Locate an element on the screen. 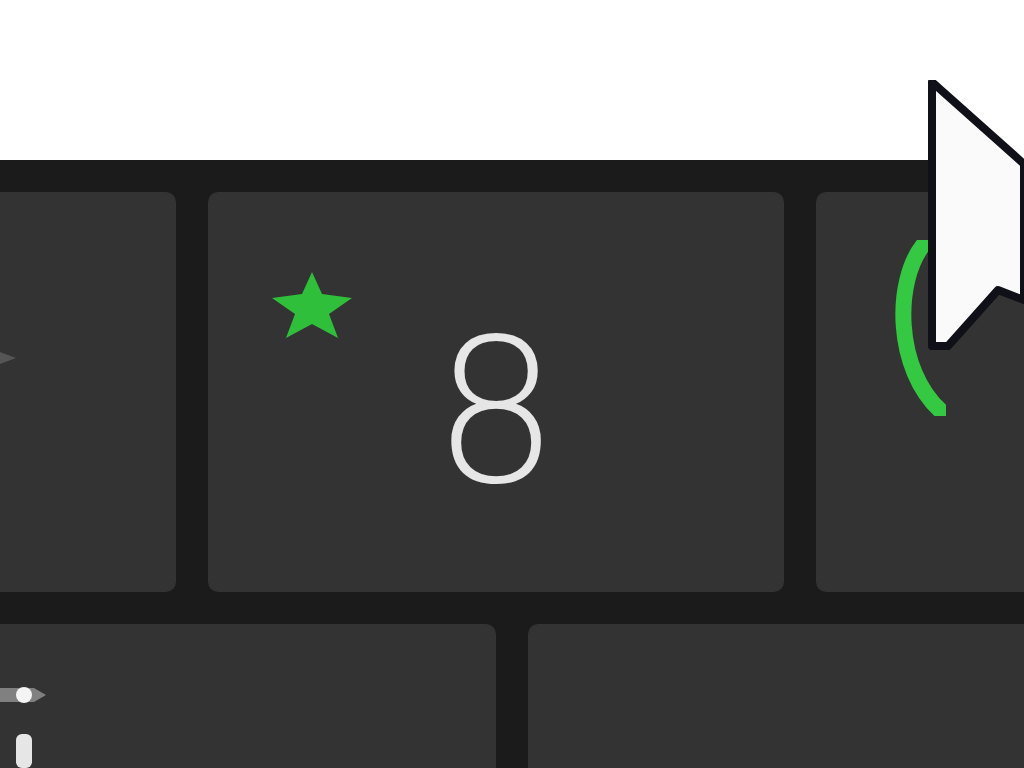 This screenshot has width=1024, height=768. arc-icon is located at coordinates (920, 328).